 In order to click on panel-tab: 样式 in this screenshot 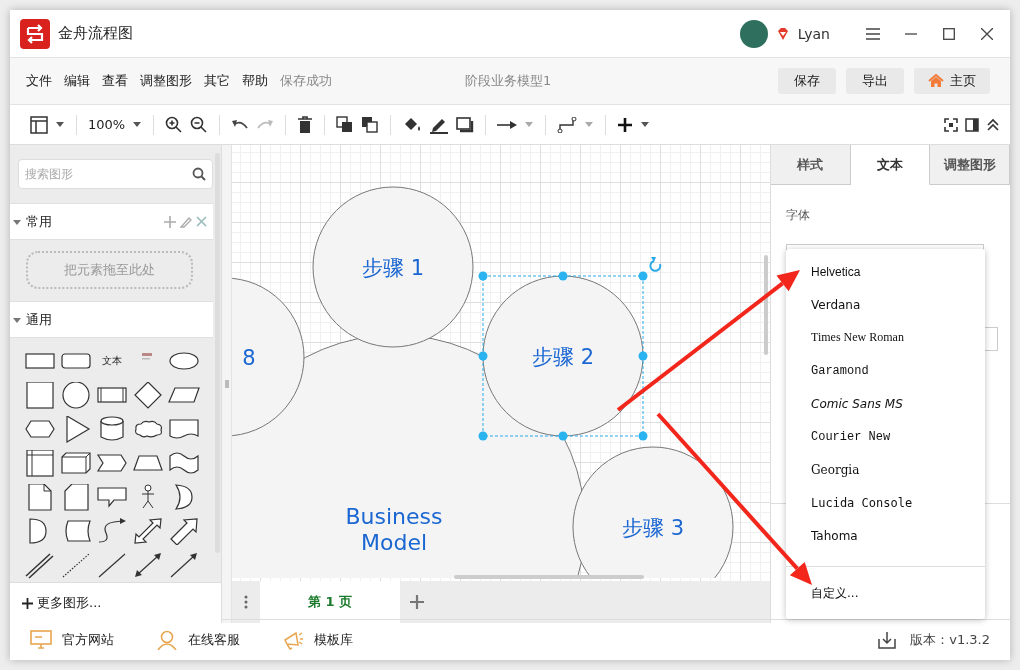, I will do `click(811, 165)`.